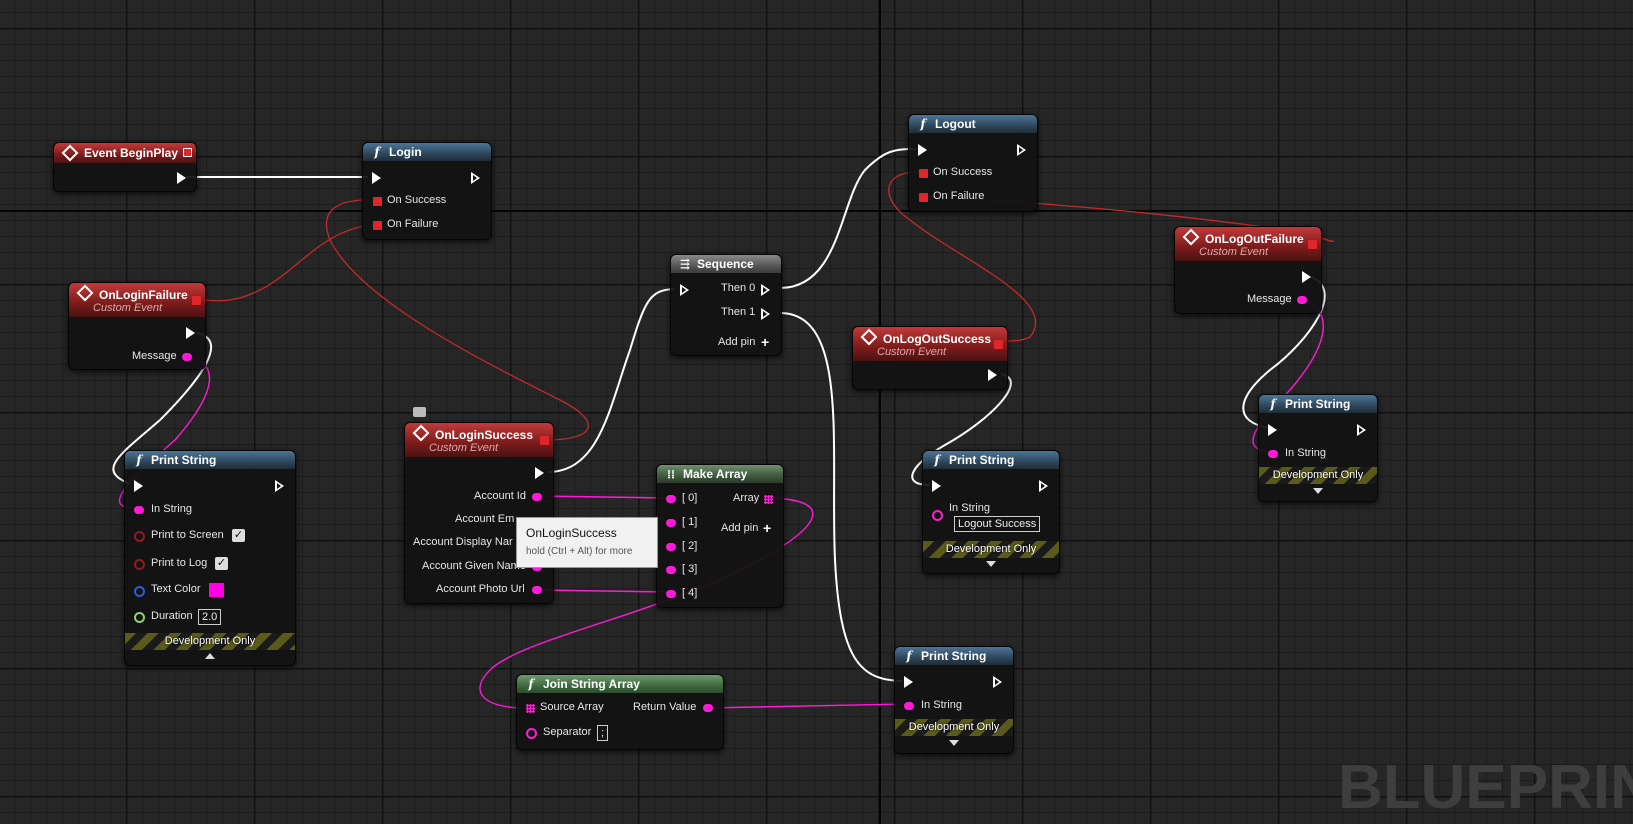 The width and height of the screenshot is (1633, 824). Describe the element at coordinates (567, 732) in the screenshot. I see `separator-label: Separator` at that location.